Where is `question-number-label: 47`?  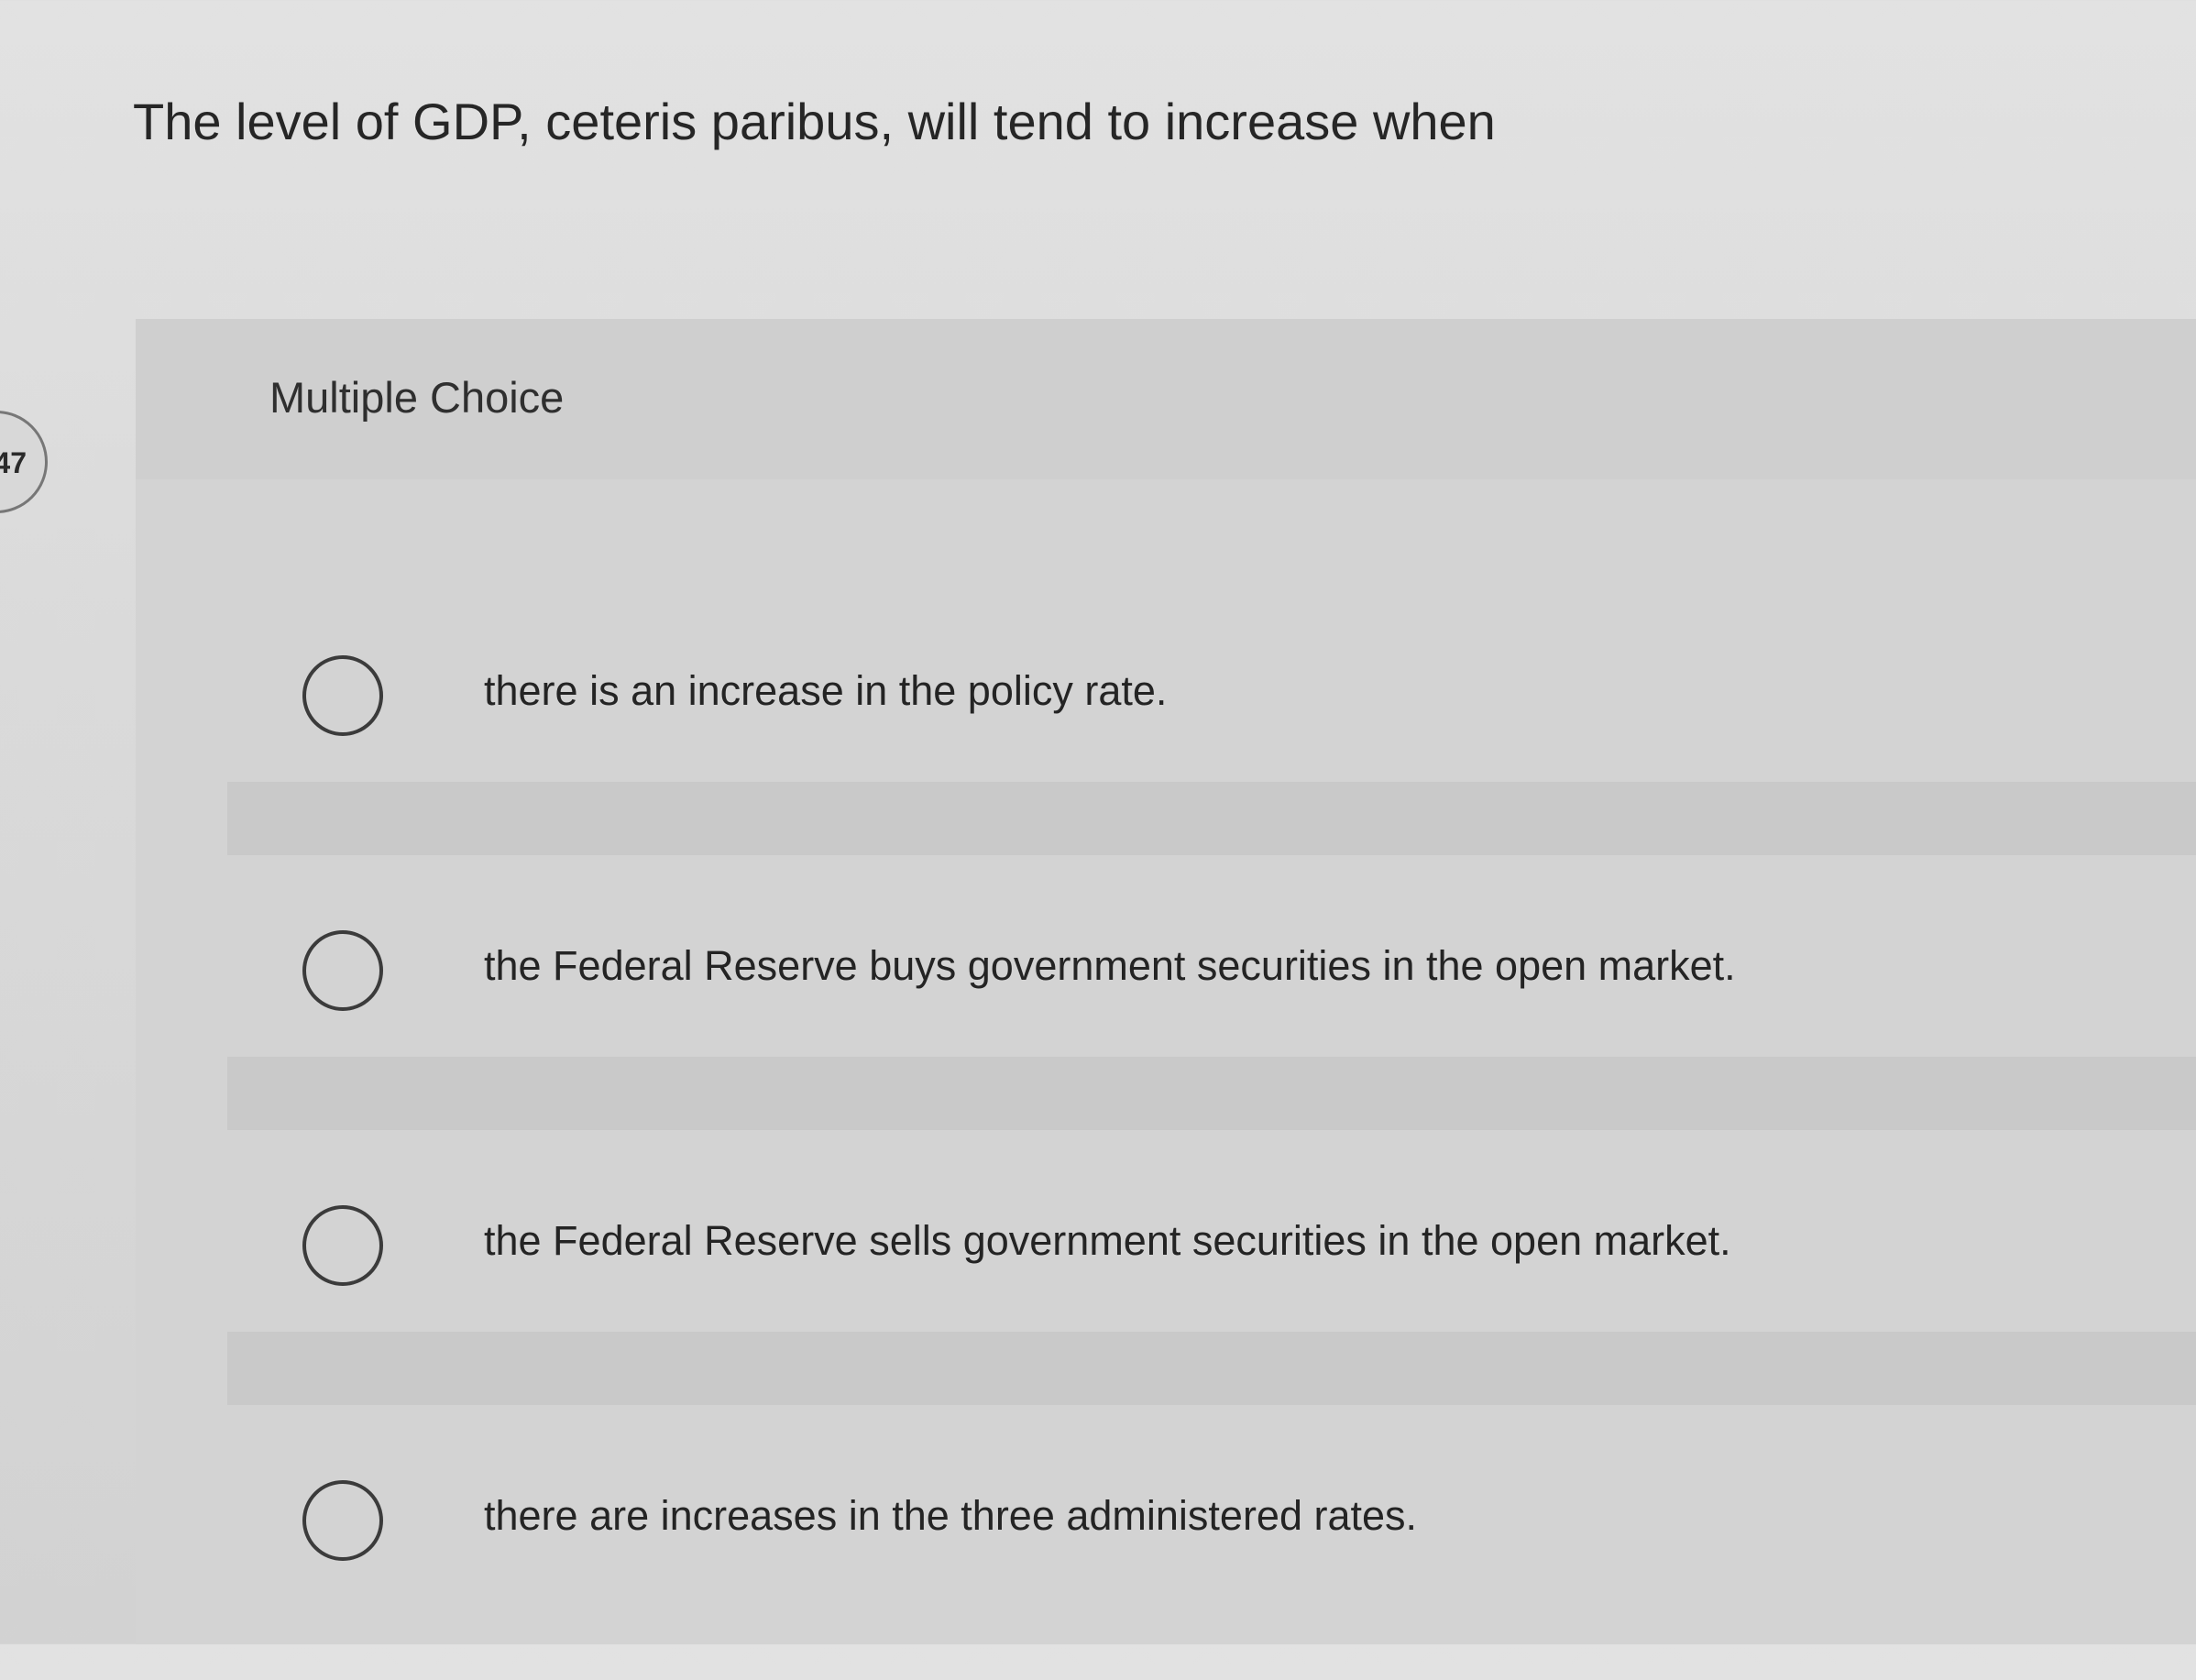 question-number-label: 47 is located at coordinates (13, 462).